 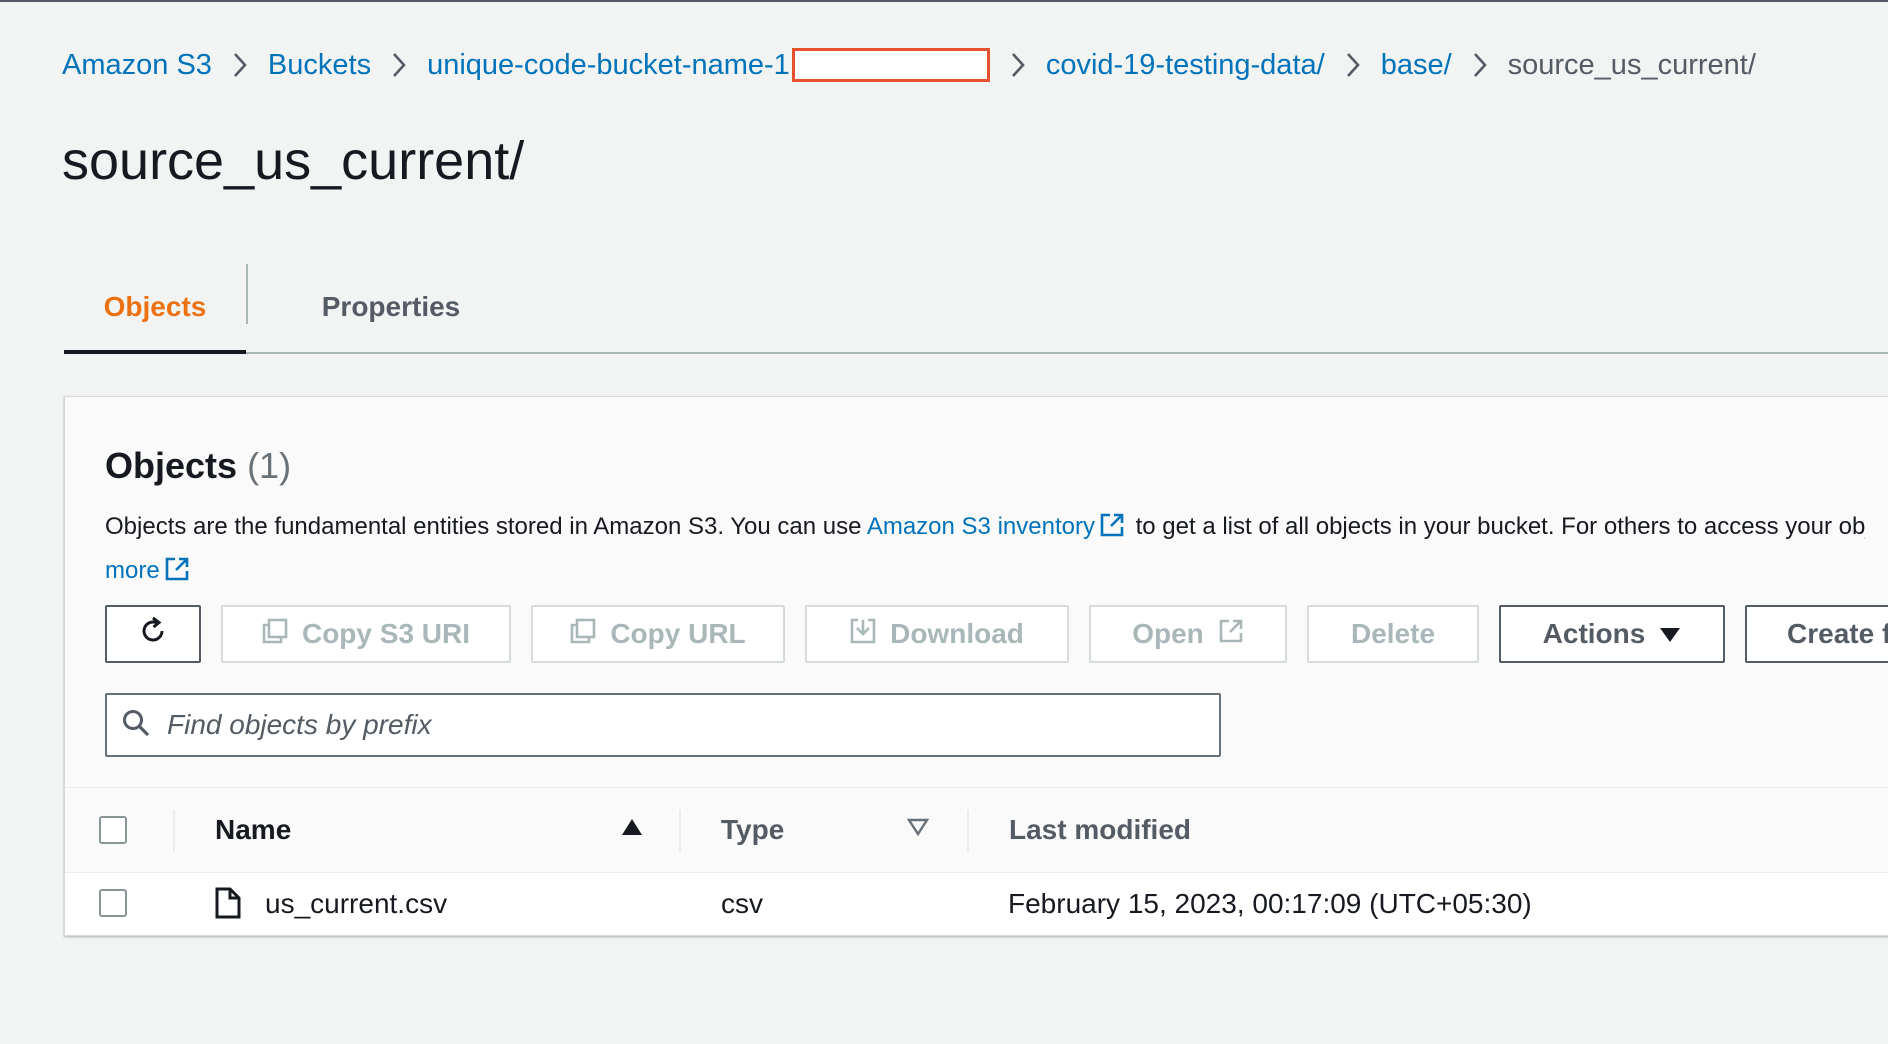 What do you see at coordinates (356, 904) in the screenshot?
I see `object-name-link: us_current.csv` at bounding box center [356, 904].